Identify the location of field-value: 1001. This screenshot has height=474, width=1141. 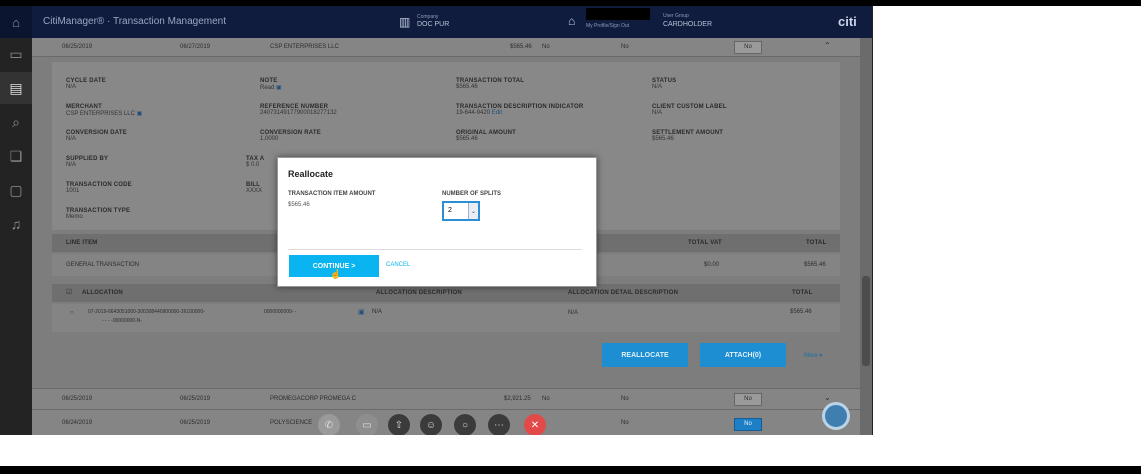
(73, 191).